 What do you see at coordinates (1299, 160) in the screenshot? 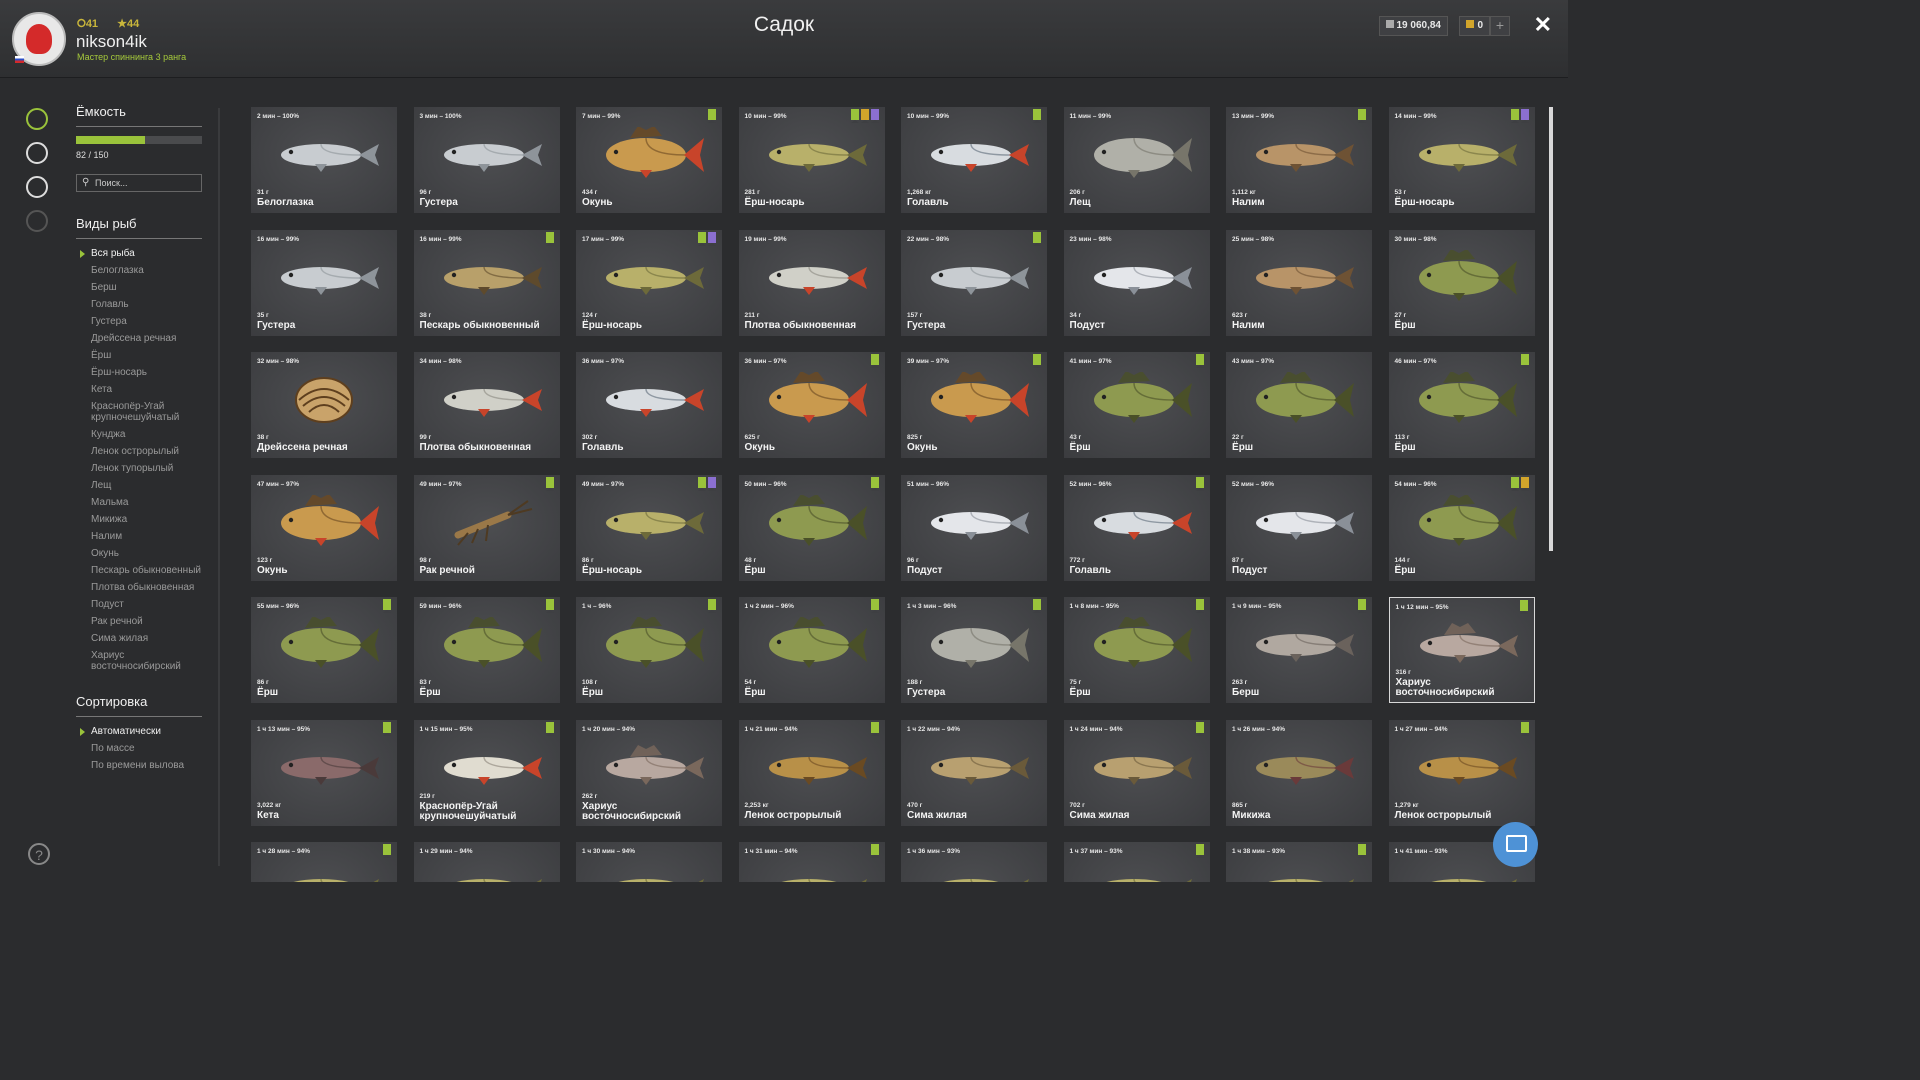
I see `fish-card: 13 мин – 99% 1,112 кг Налим` at bounding box center [1299, 160].